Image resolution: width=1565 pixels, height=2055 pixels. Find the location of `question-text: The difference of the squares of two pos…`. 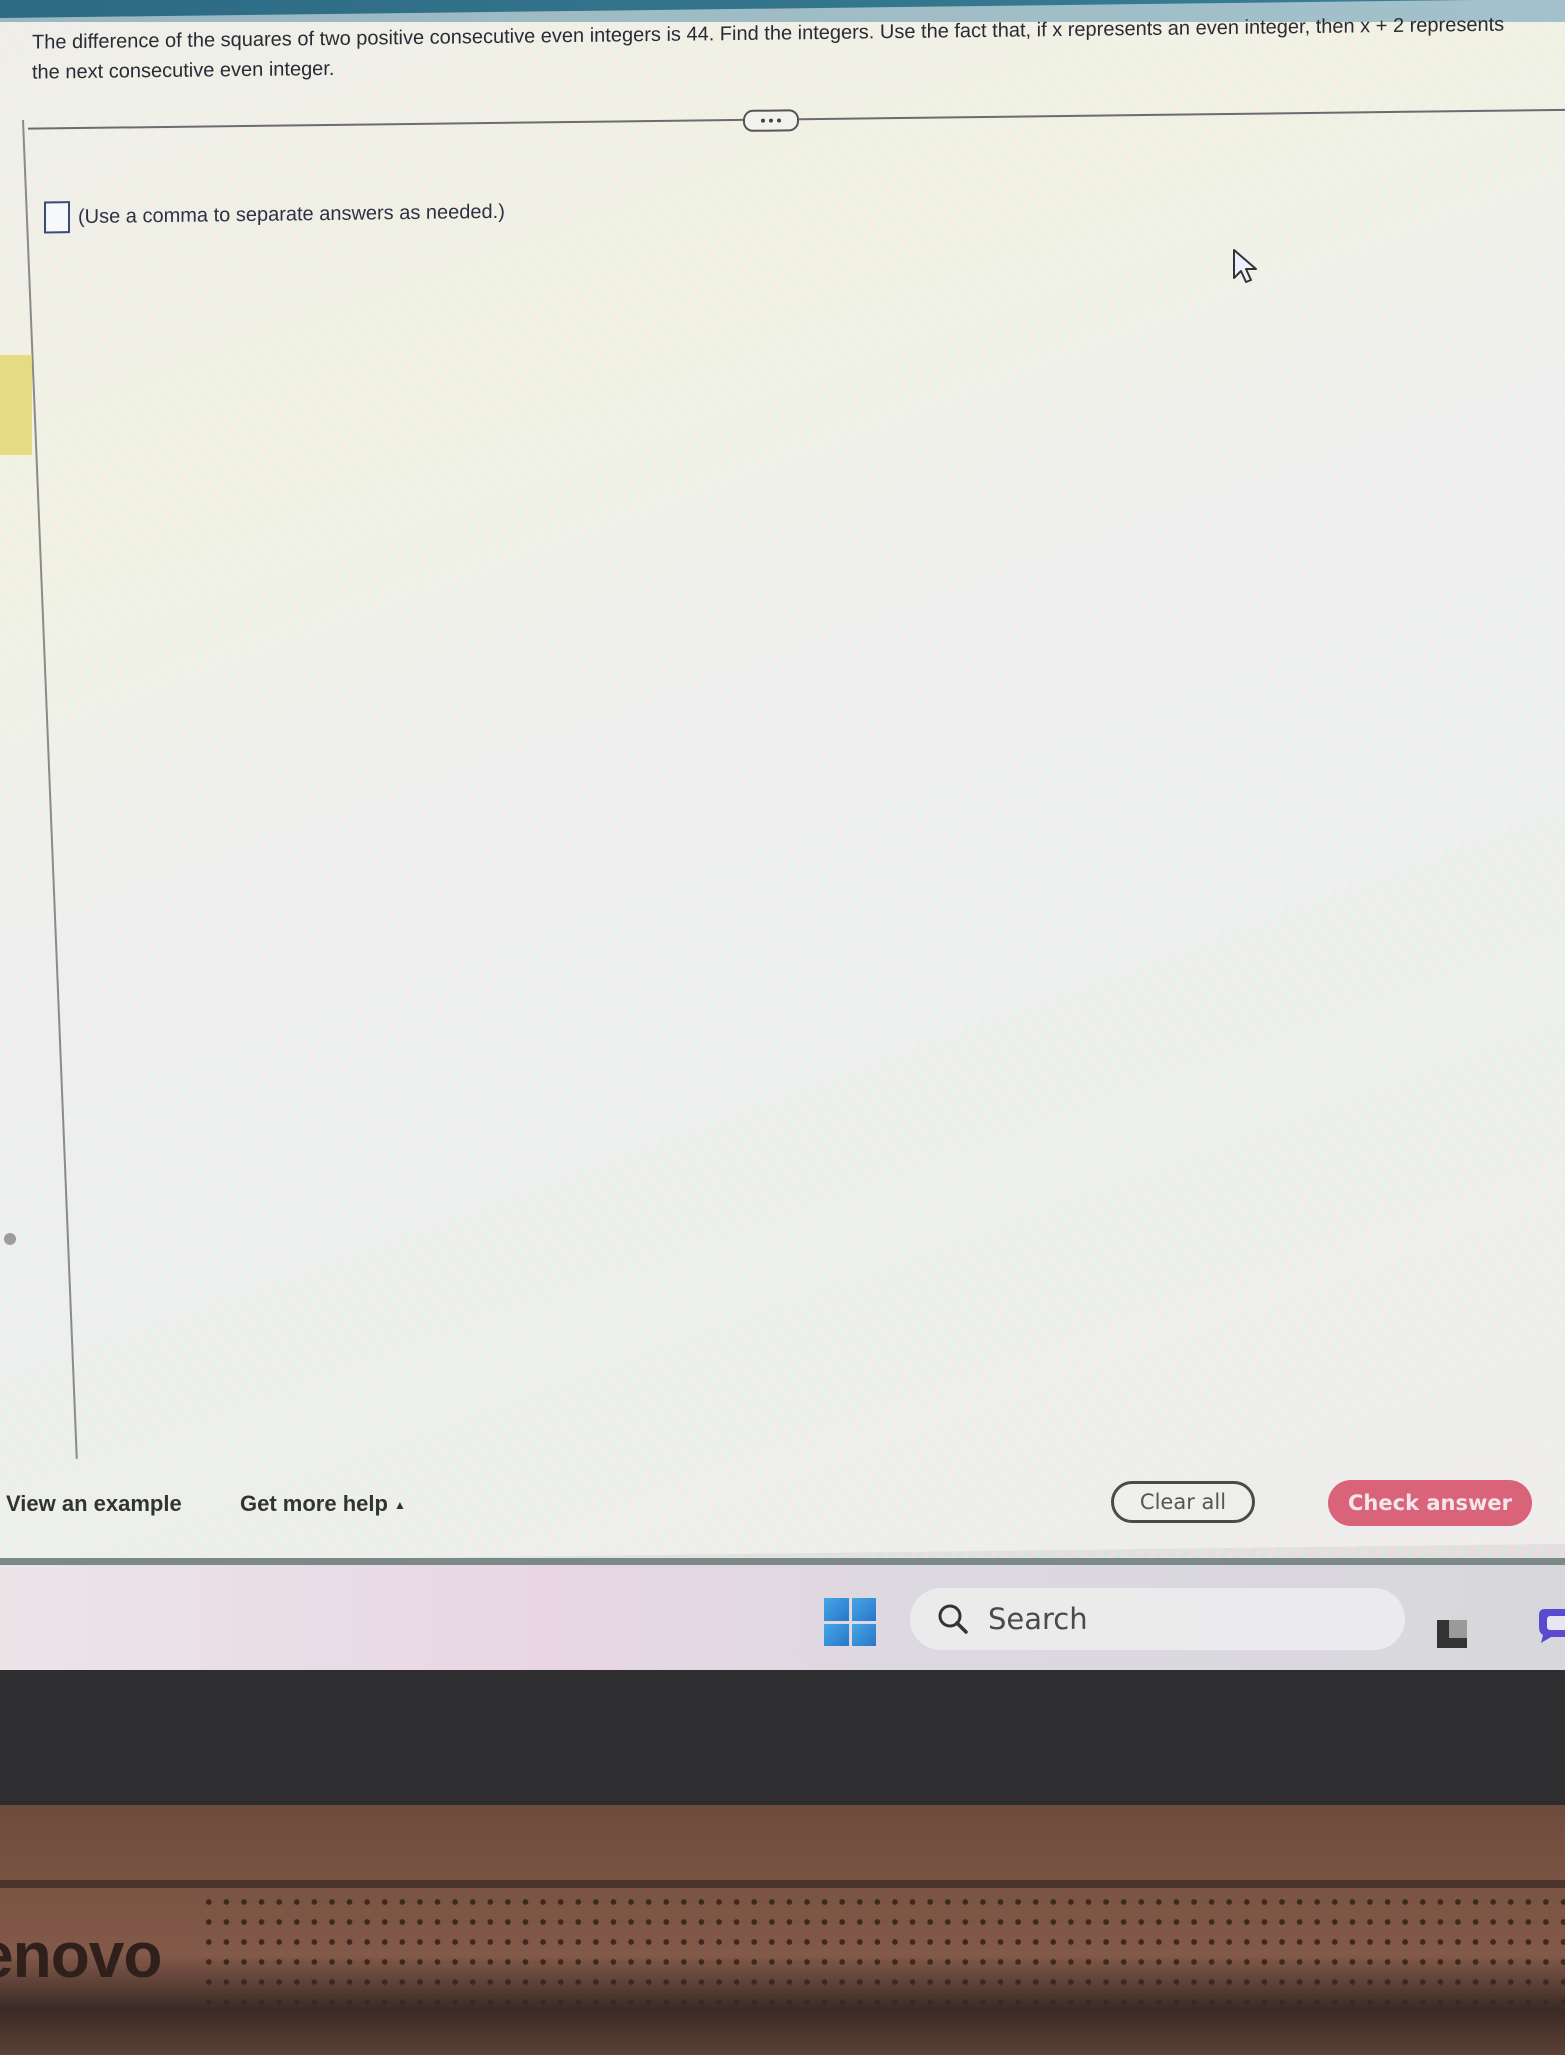

question-text: The difference of the squares of two pos… is located at coordinates (768, 48).